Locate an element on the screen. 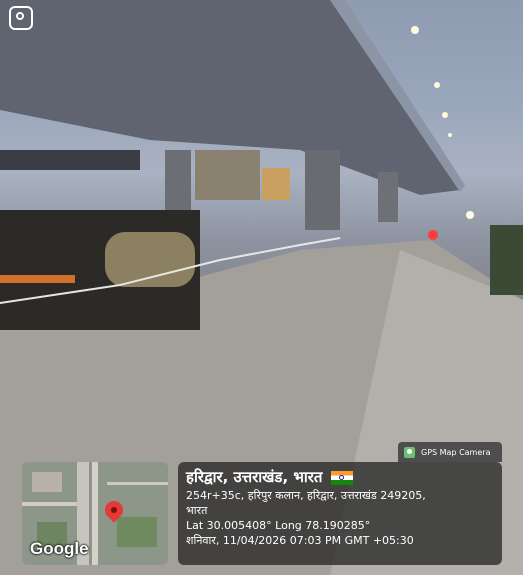 Image resolution: width=523 pixels, height=575 pixels. gps-map-camera-icon is located at coordinates (409, 452).